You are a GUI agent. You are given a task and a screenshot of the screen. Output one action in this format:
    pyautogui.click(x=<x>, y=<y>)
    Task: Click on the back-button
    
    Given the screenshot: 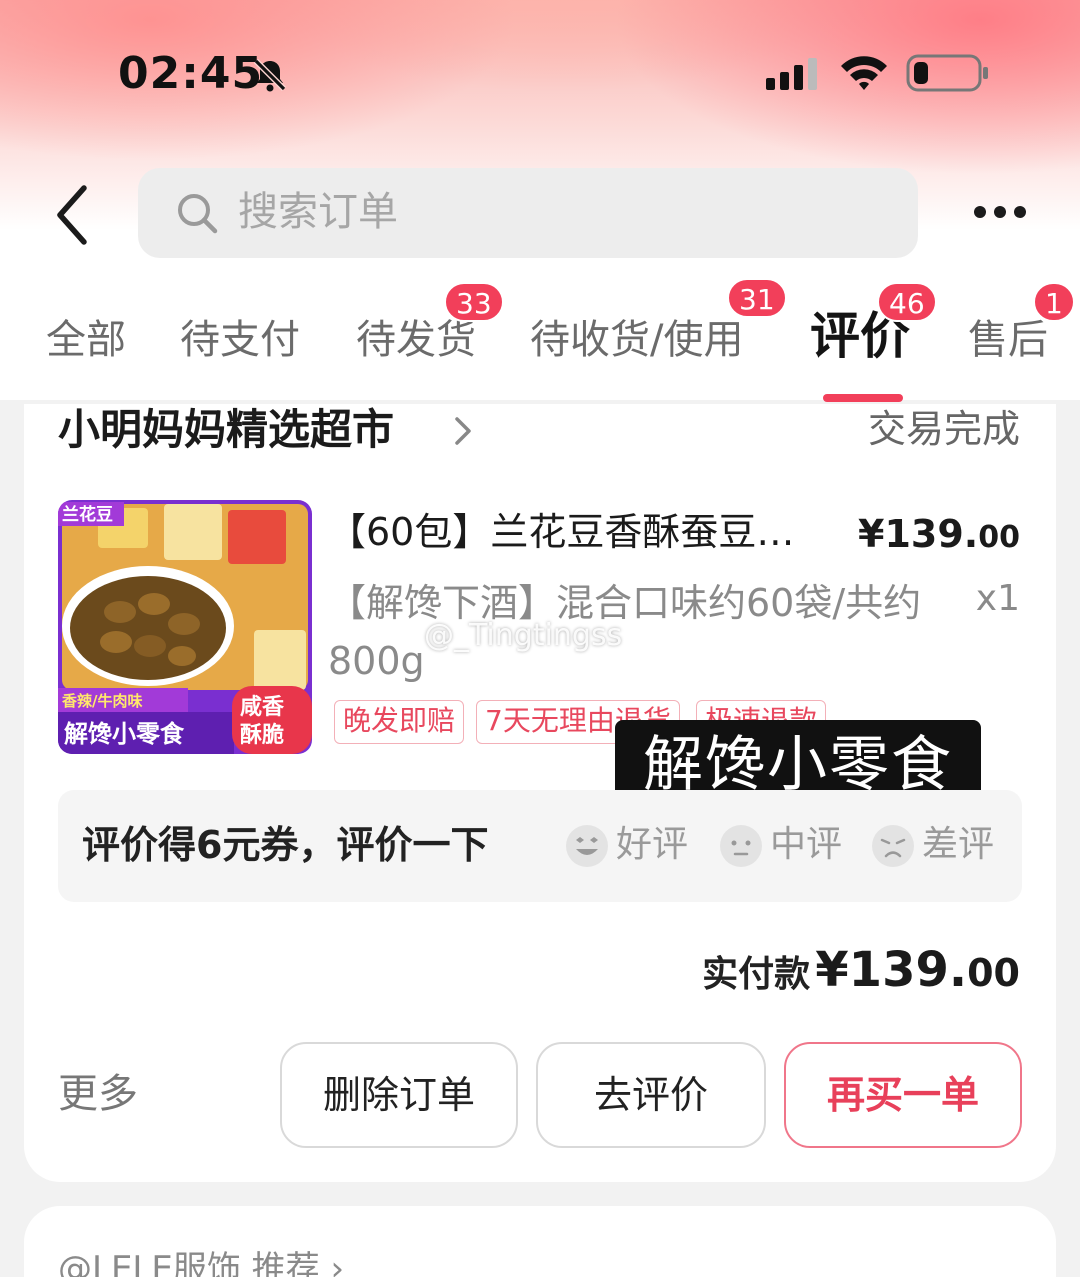 What is the action you would take?
    pyautogui.click(x=73, y=215)
    